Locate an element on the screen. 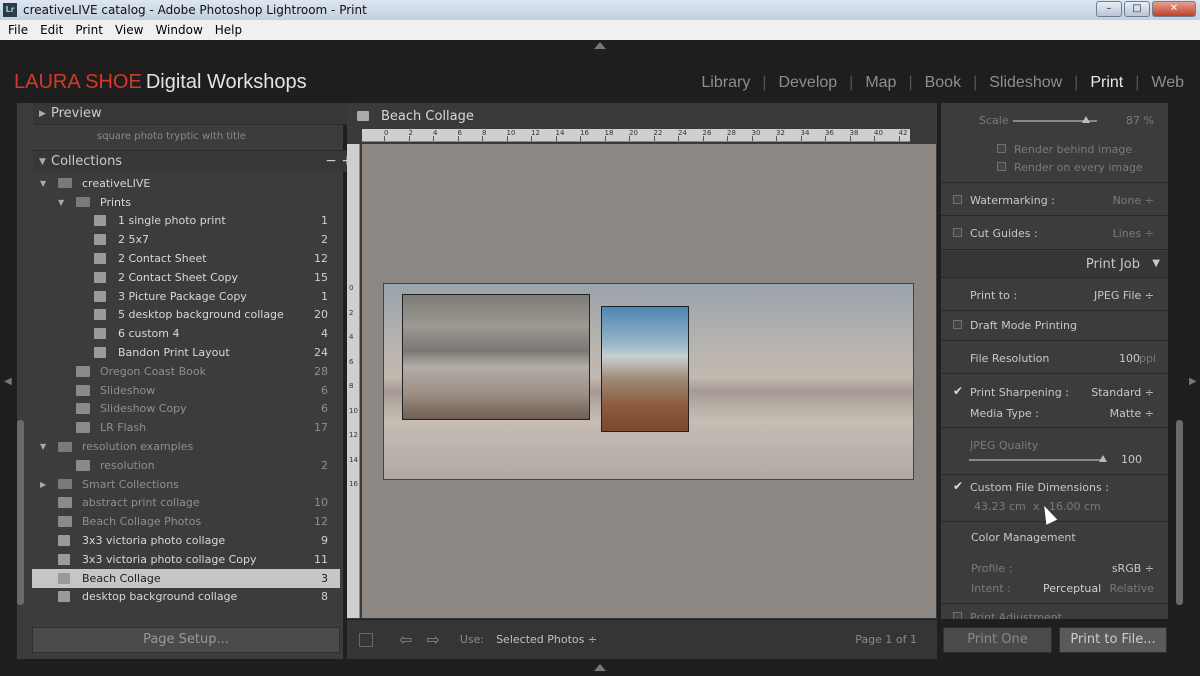 This screenshot has width=1200, height=676. menu-view: View is located at coordinates (129, 30).